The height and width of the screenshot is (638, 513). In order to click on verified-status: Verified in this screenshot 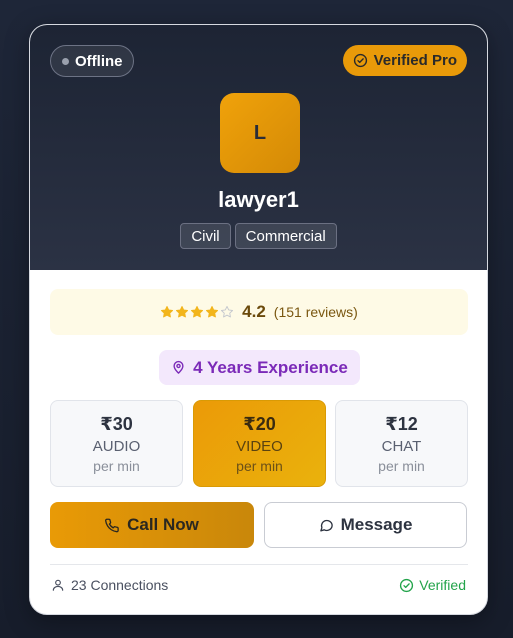, I will do `click(432, 585)`.